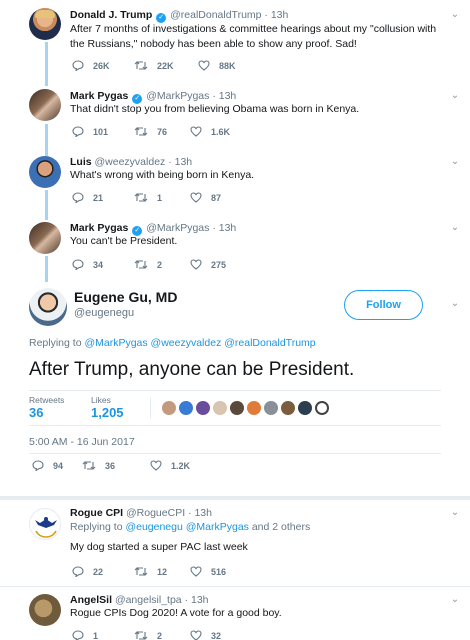 This screenshot has width=470, height=640. I want to click on reply-button: 22, so click(103, 571).